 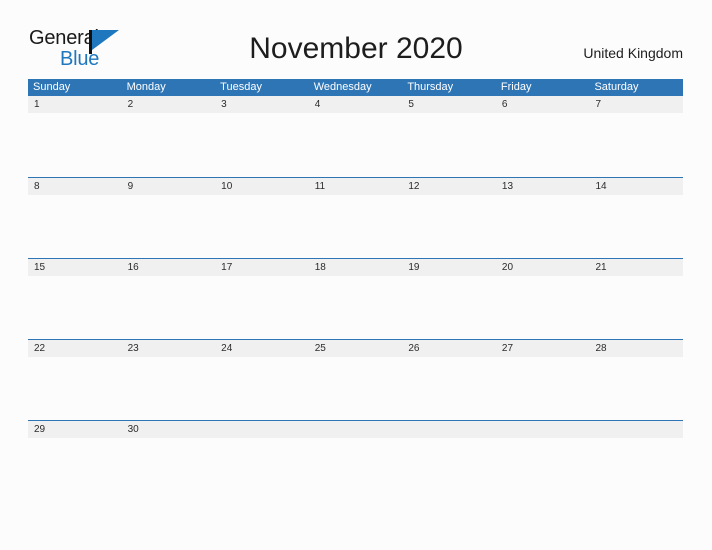 What do you see at coordinates (241, 87) in the screenshot?
I see `weekday-tuesday: Tuesday` at bounding box center [241, 87].